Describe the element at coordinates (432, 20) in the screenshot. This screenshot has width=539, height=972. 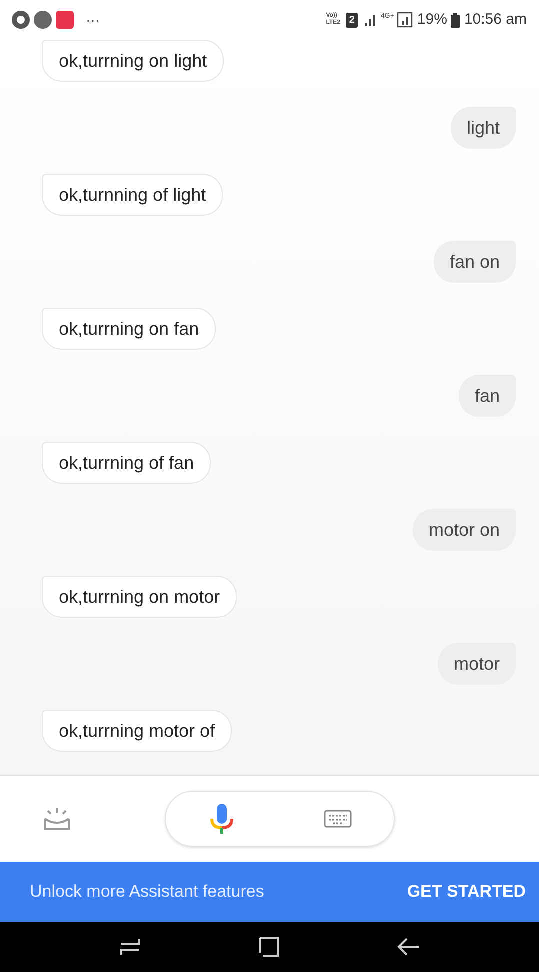
I see `battery-percent: 19%` at that location.